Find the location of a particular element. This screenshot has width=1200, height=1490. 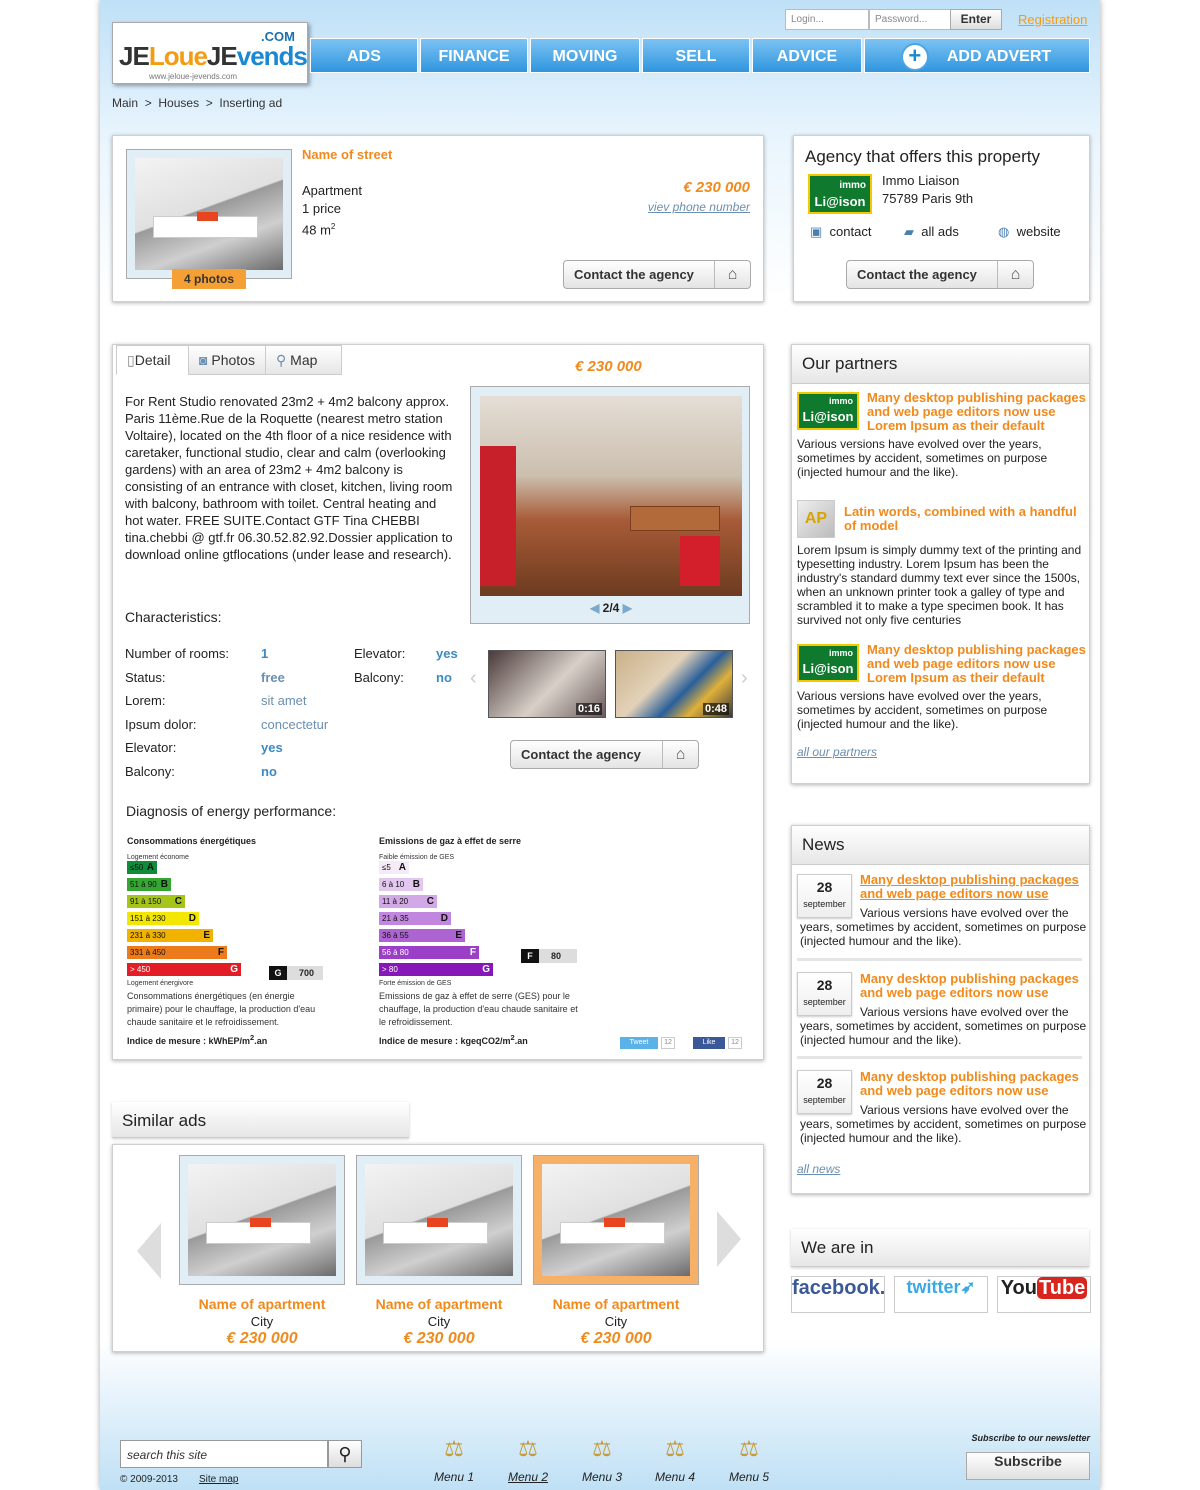

footer-menu-2: Menu 2 is located at coordinates (528, 1477).